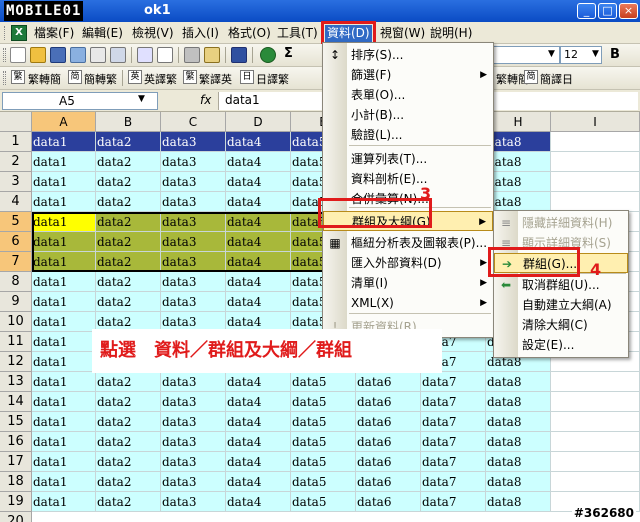 Image resolution: width=640 pixels, height=522 pixels. I want to click on group-submenu-item-3: 取消群組(U)... ⬅, so click(561, 285).